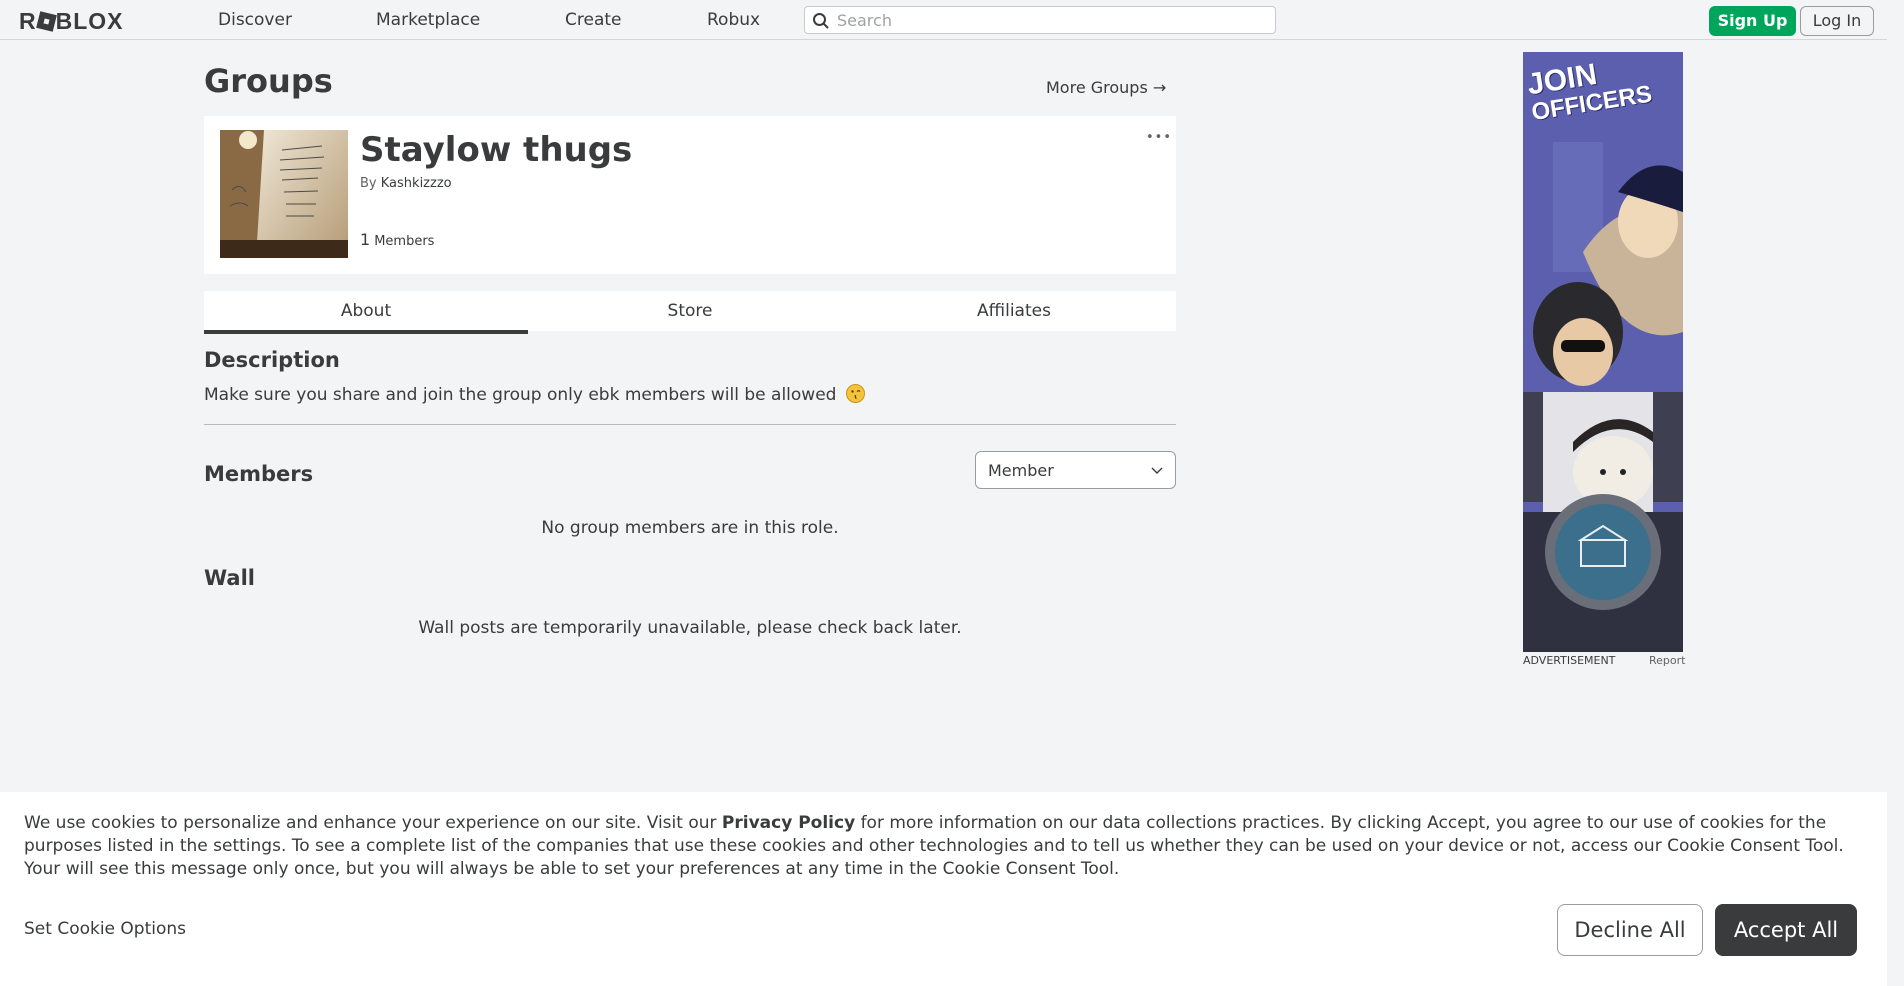 The width and height of the screenshot is (1904, 986). I want to click on group-owner-line: By Kashkizzzo, so click(406, 183).